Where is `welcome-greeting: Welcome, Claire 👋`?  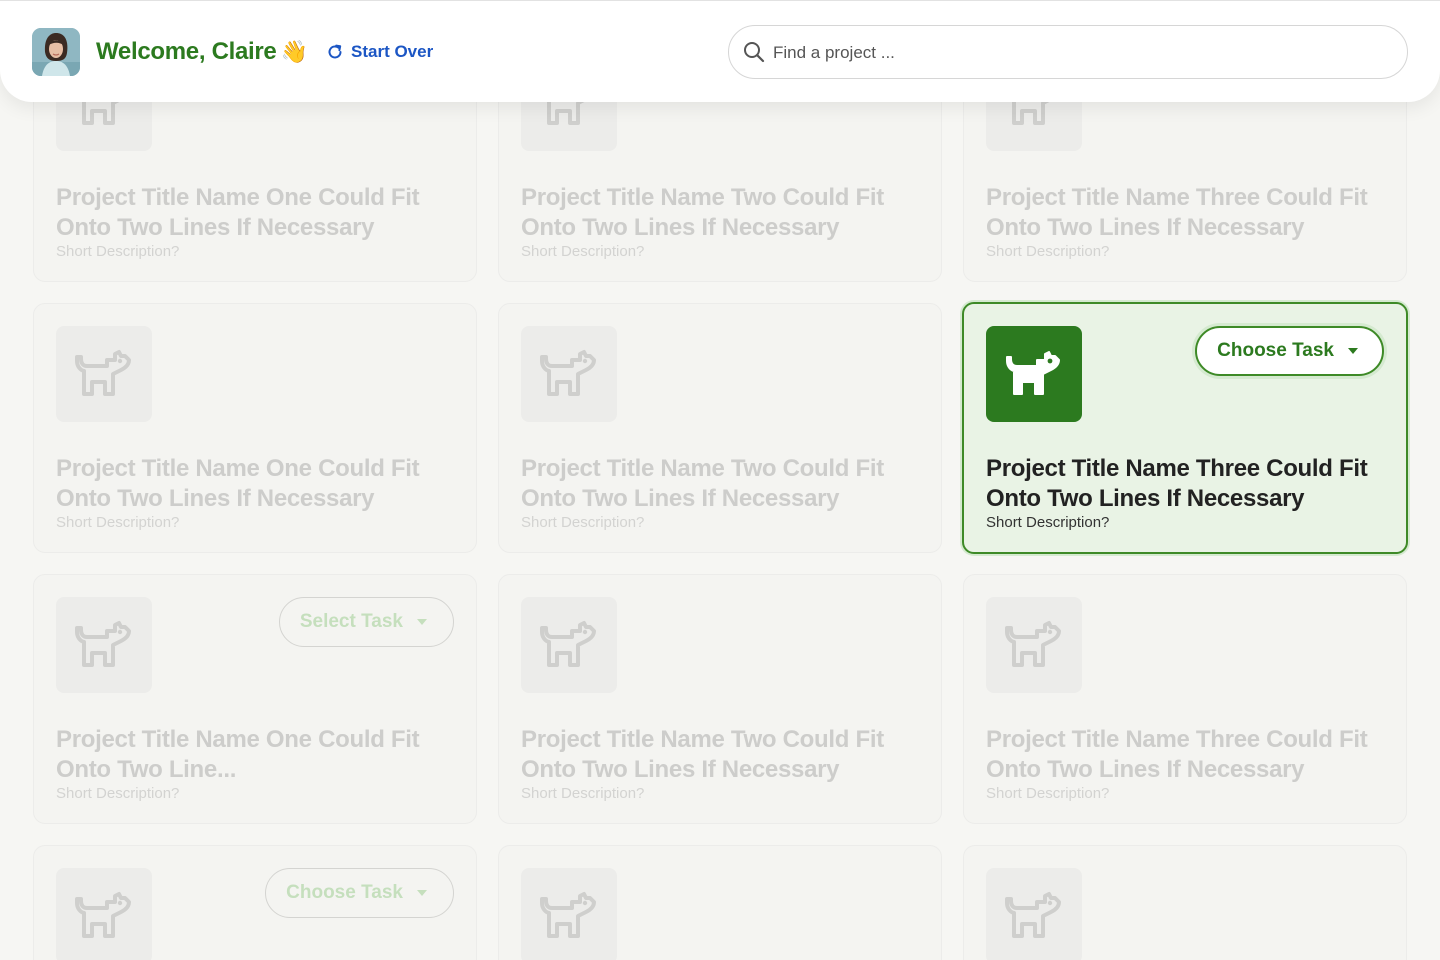 welcome-greeting: Welcome, Claire 👋 is located at coordinates (202, 52).